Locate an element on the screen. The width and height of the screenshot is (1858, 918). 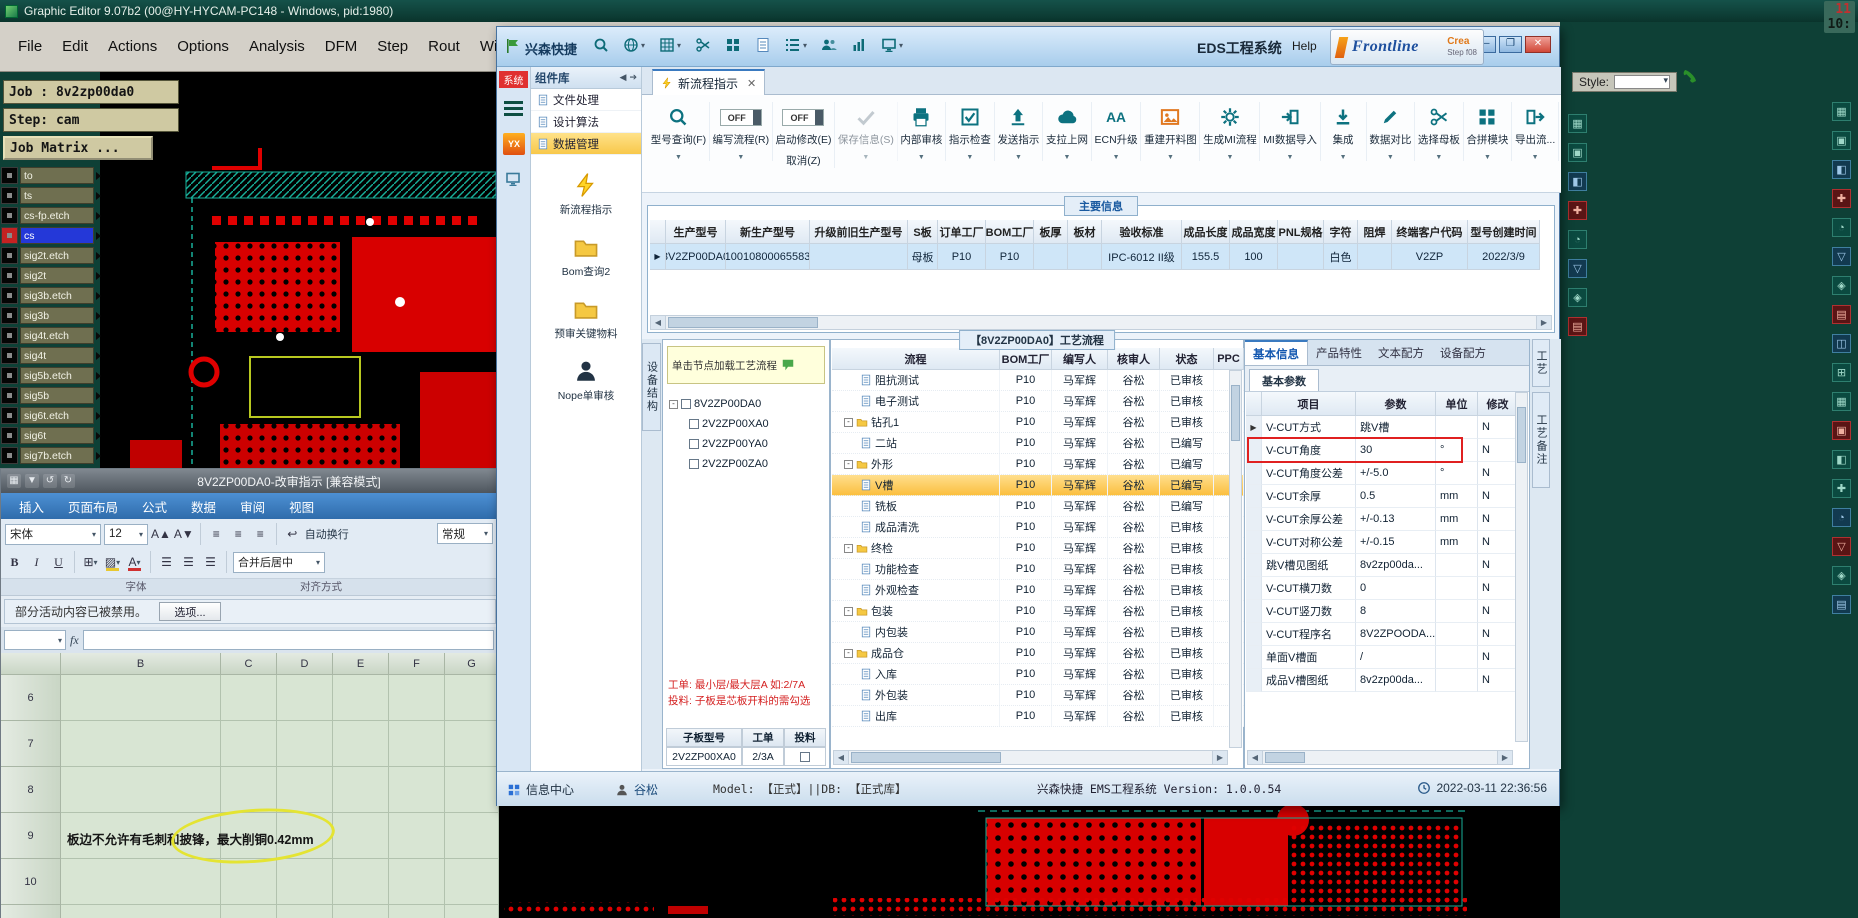
layer-row: cs-fp.etch is located at coordinates (51, 215).